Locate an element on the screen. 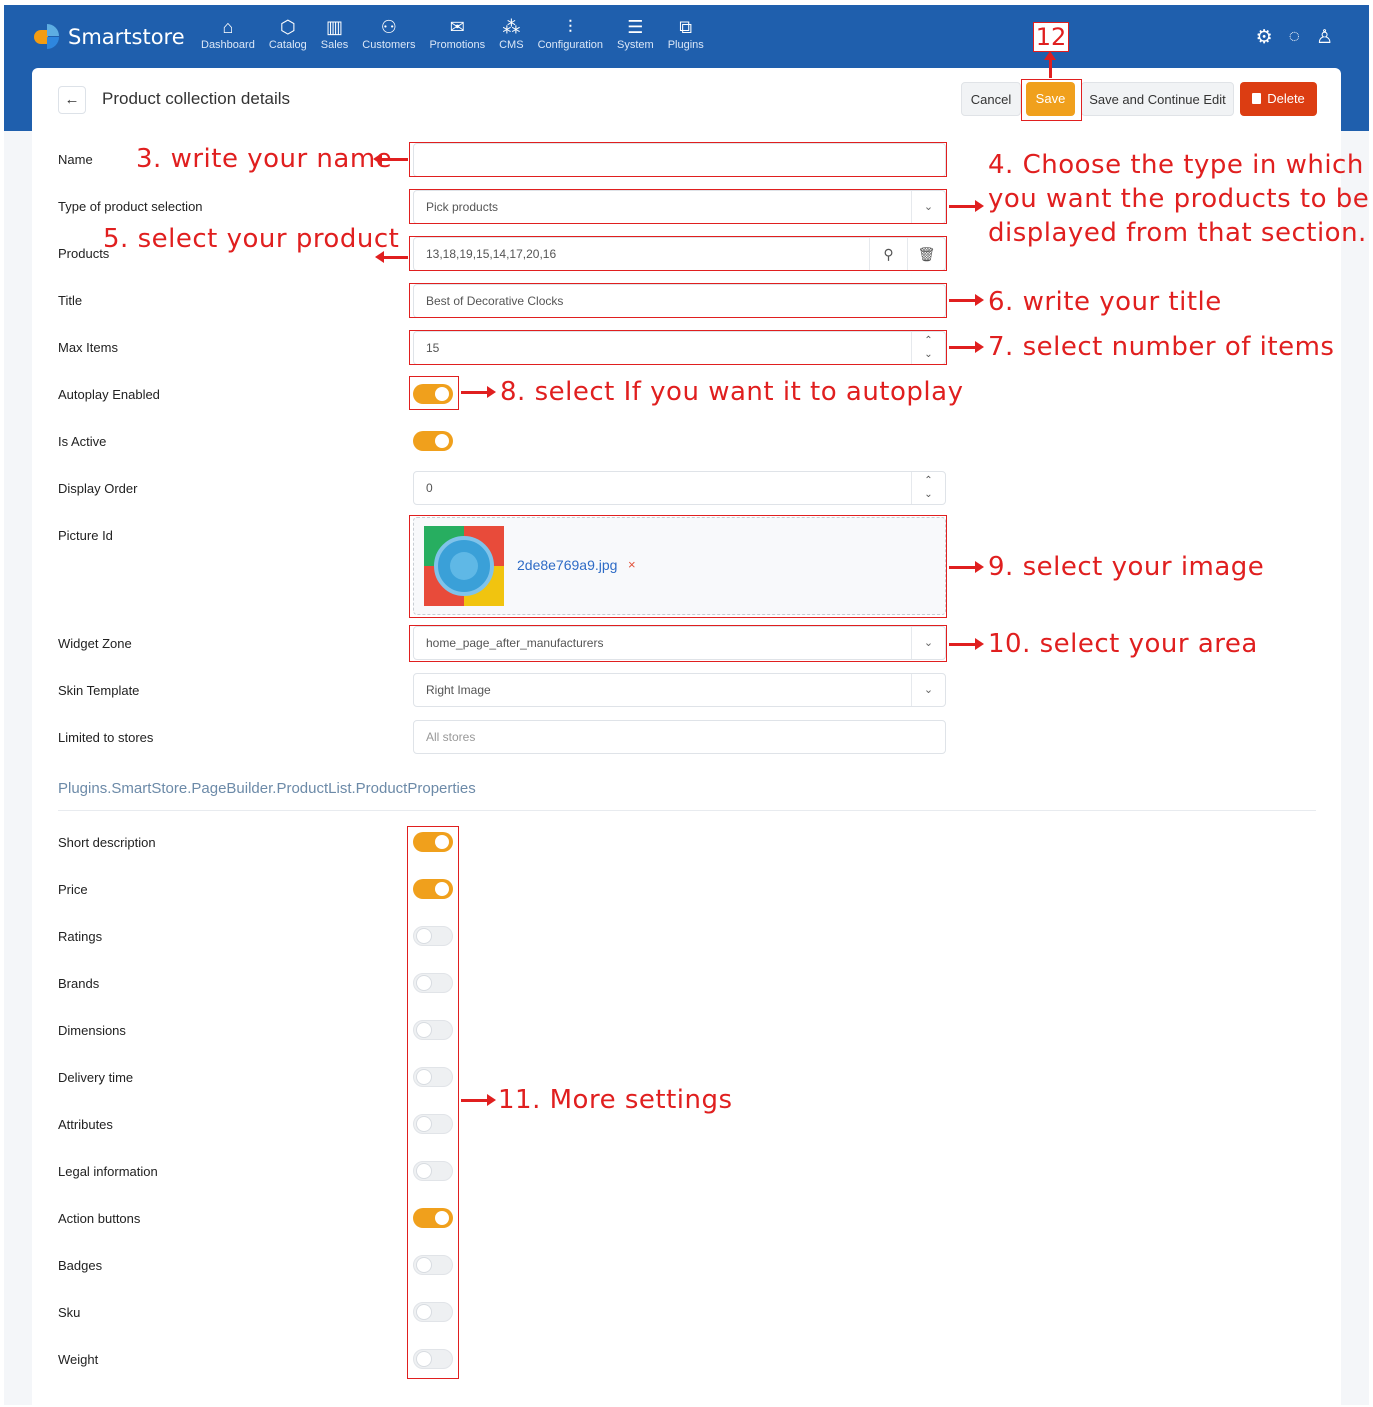 The width and height of the screenshot is (1373, 1407). property-label: Ratings is located at coordinates (80, 936).